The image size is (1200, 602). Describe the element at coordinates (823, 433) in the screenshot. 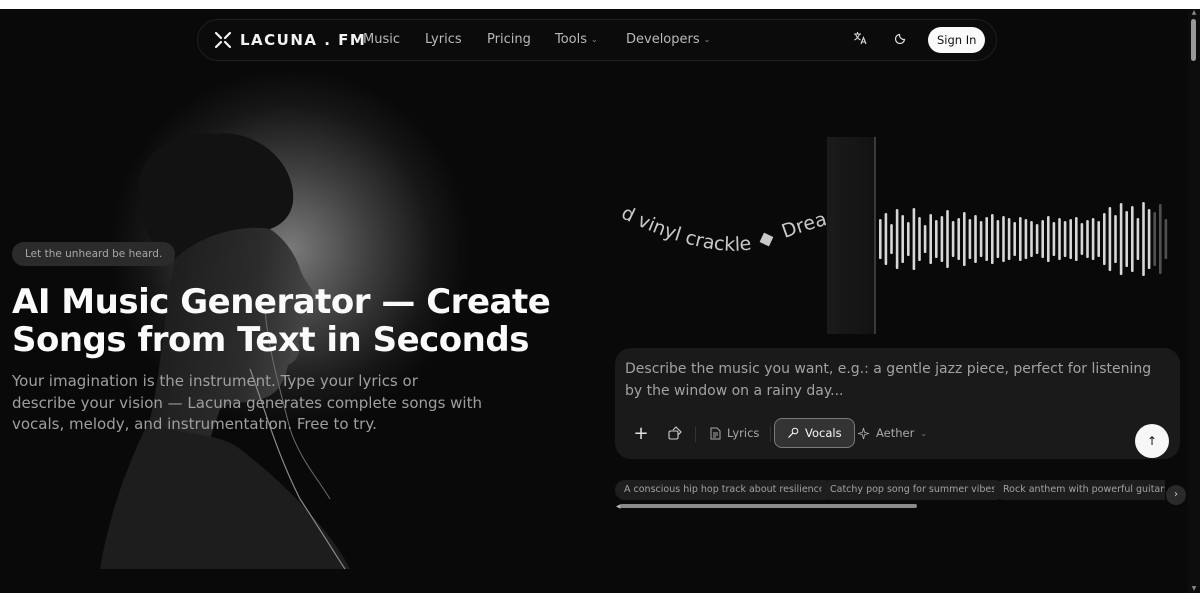

I see `vocals-label: Vocals` at that location.